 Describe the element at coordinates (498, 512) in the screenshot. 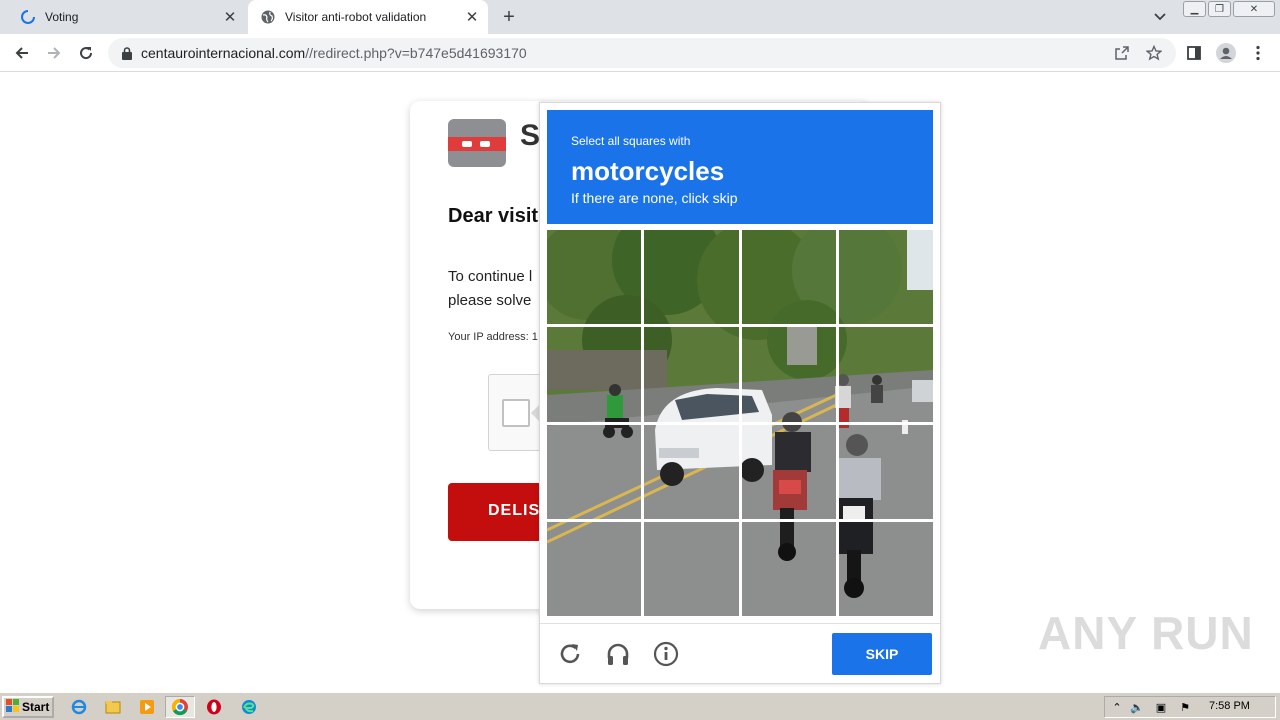

I see `delist-button: DELIS` at that location.